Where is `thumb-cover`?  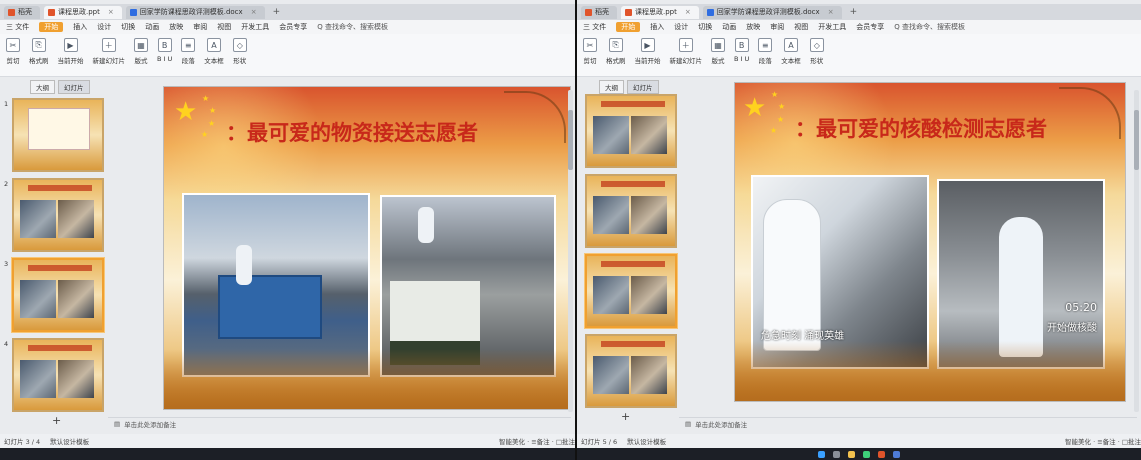
thumb-cover is located at coordinates (59, 129).